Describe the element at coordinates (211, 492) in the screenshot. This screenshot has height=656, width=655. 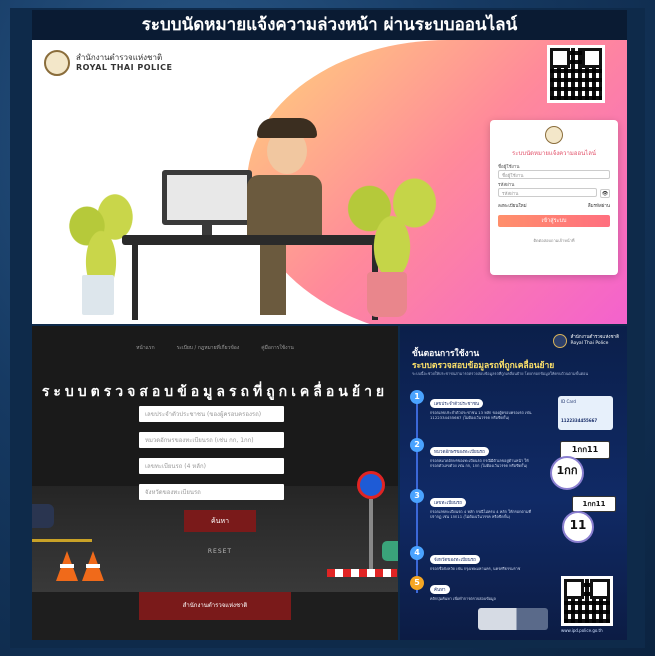
I see `province-input: จังหวัดของทะเบียนรถ` at that location.